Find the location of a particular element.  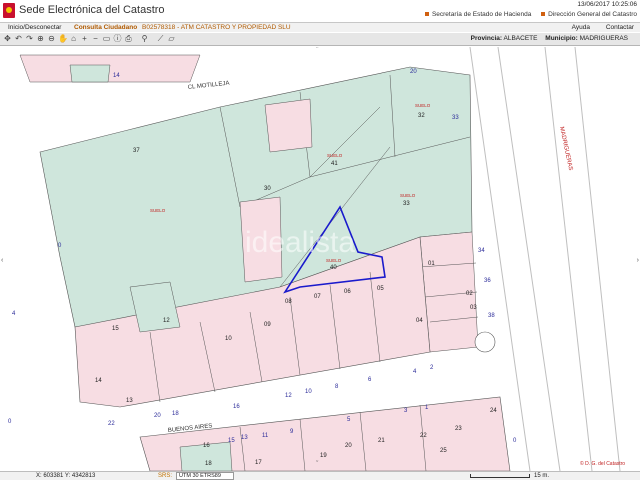

svg-text: 03 is located at coordinates (473, 308).